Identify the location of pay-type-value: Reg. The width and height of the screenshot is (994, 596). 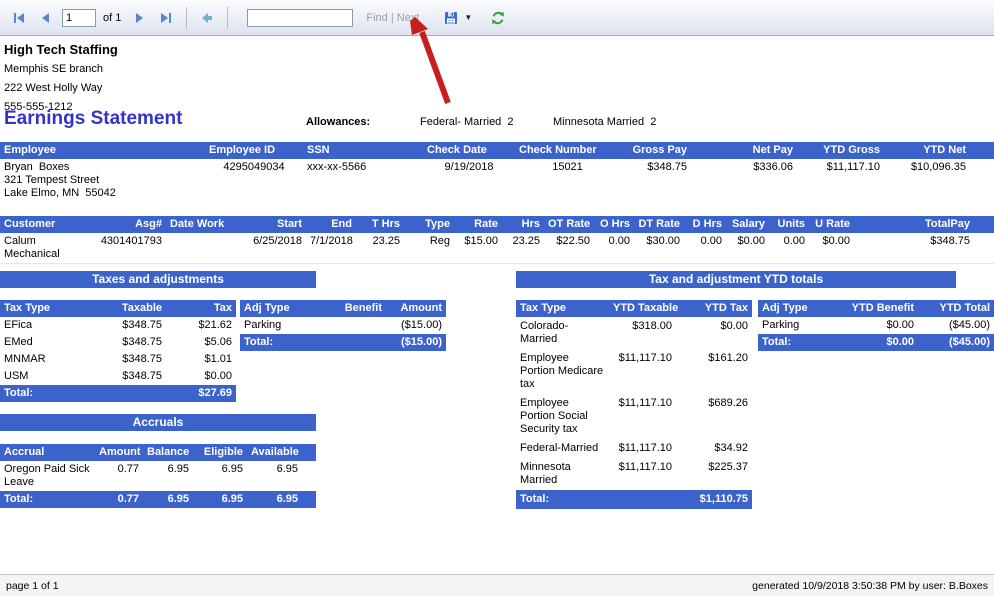
(429, 248).